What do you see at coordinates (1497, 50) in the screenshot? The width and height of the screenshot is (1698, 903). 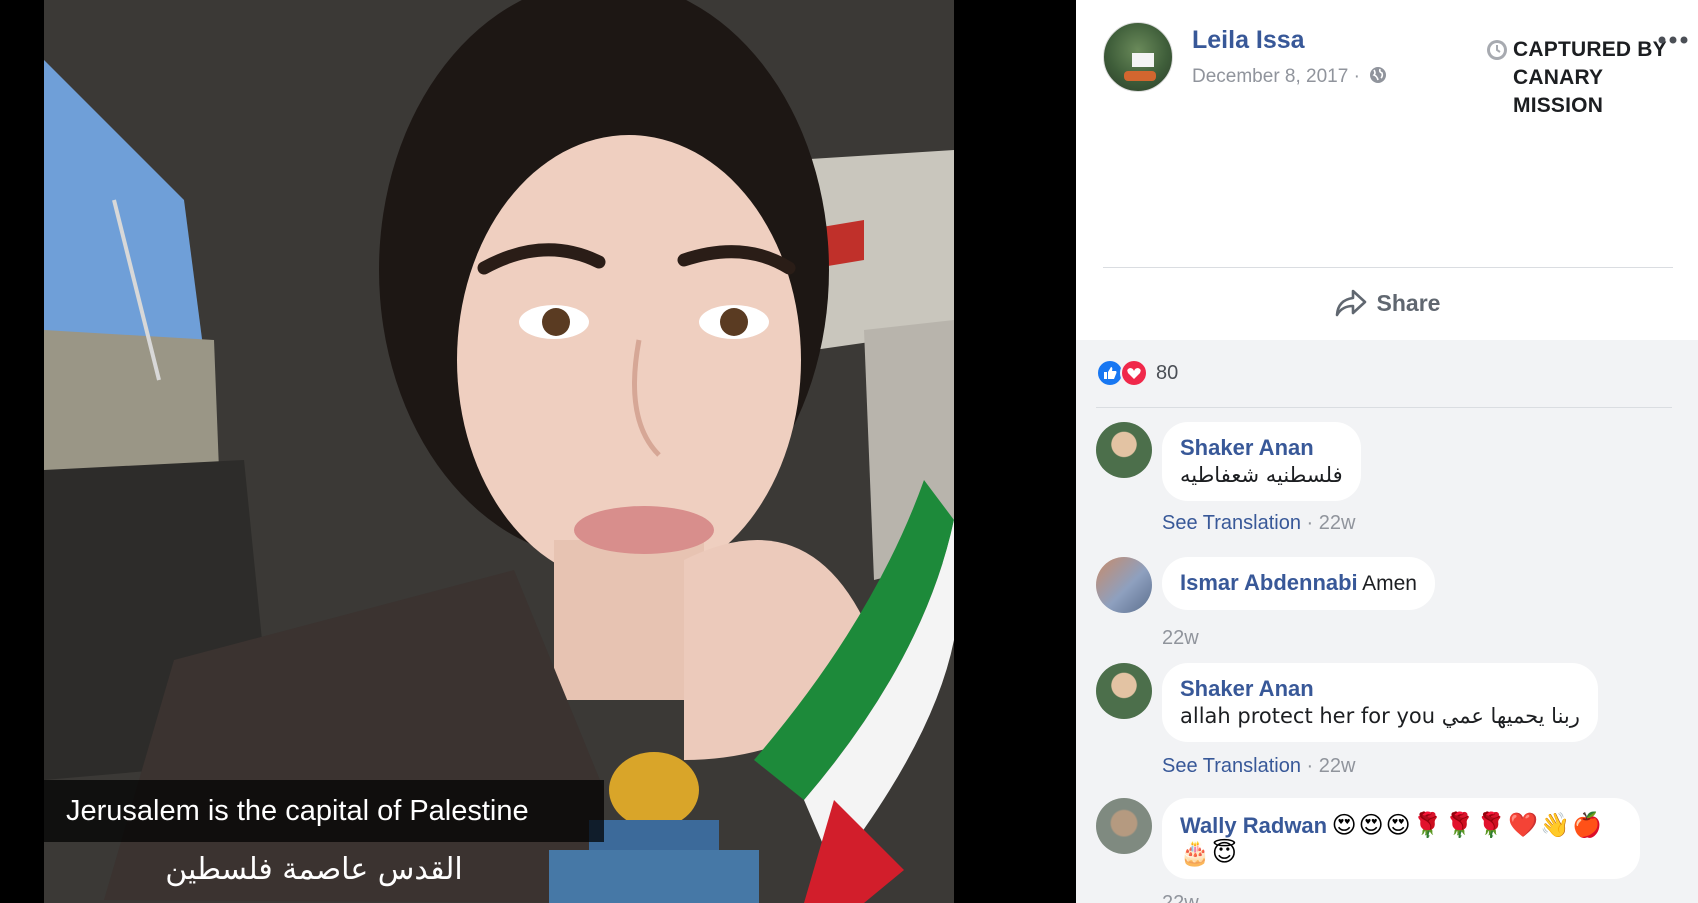 I see `clock-icon` at bounding box center [1497, 50].